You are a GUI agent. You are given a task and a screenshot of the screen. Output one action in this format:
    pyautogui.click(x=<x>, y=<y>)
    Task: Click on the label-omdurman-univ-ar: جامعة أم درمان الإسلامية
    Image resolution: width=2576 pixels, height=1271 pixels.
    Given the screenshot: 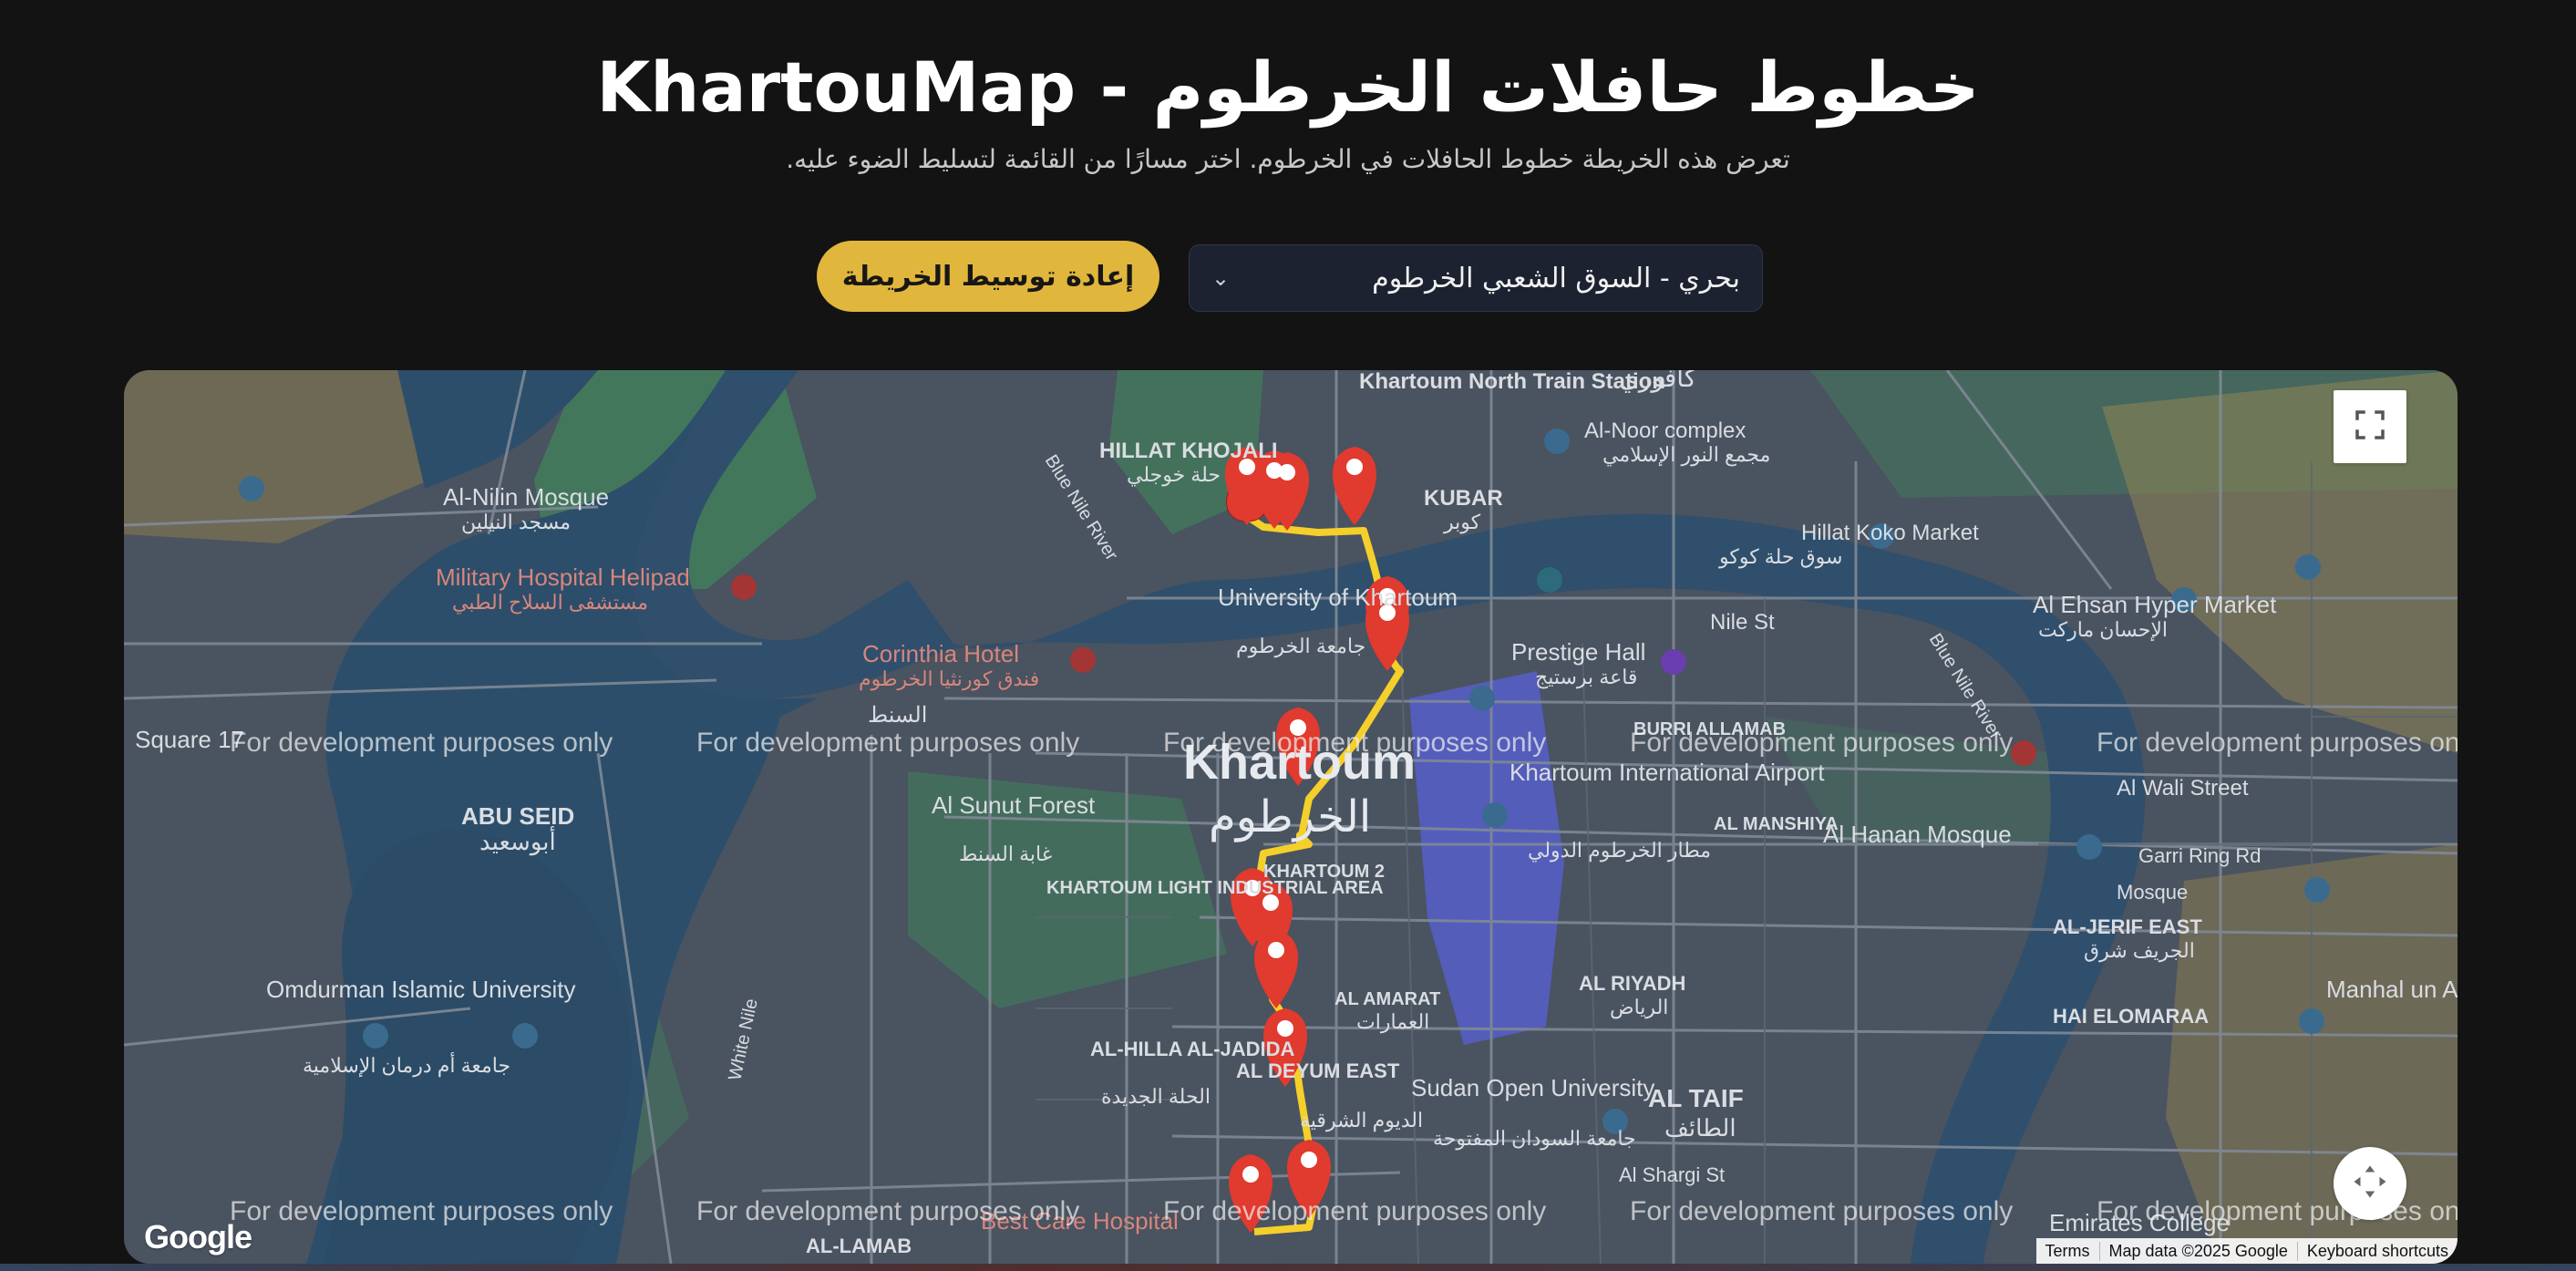 What is the action you would take?
    pyautogui.click(x=406, y=1064)
    